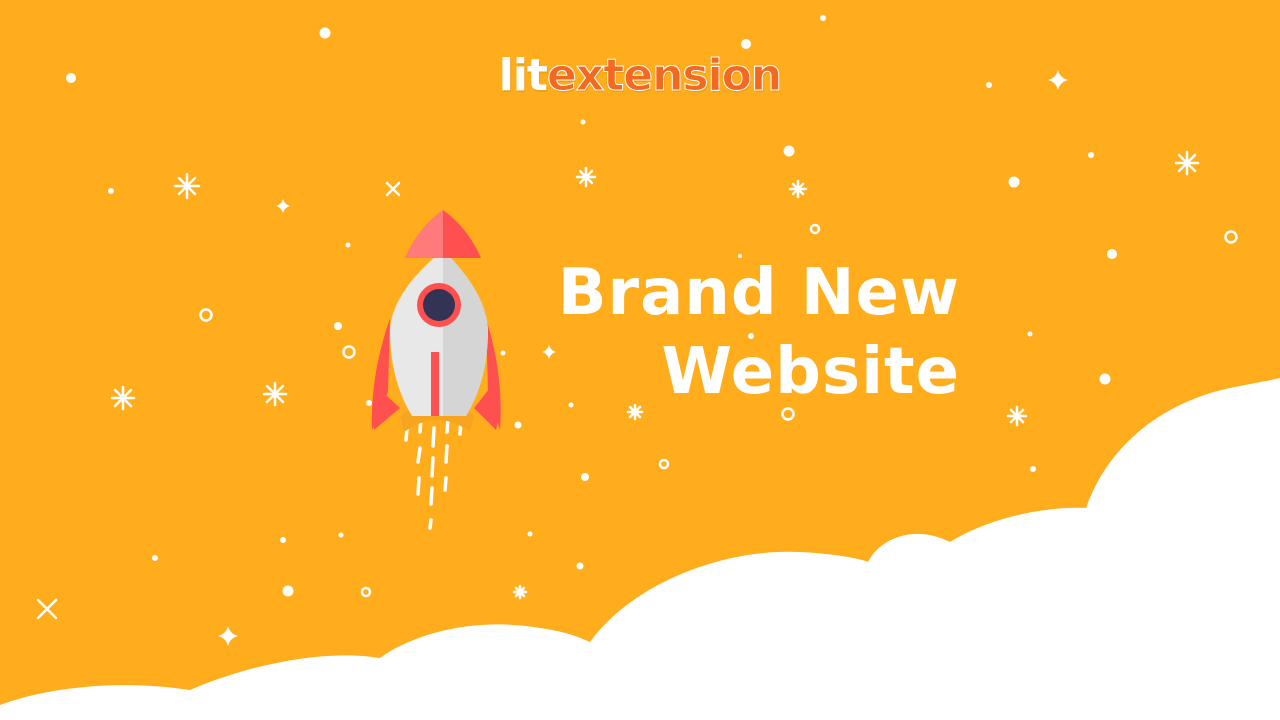  I want to click on brand-logo: litextension, so click(640, 76).